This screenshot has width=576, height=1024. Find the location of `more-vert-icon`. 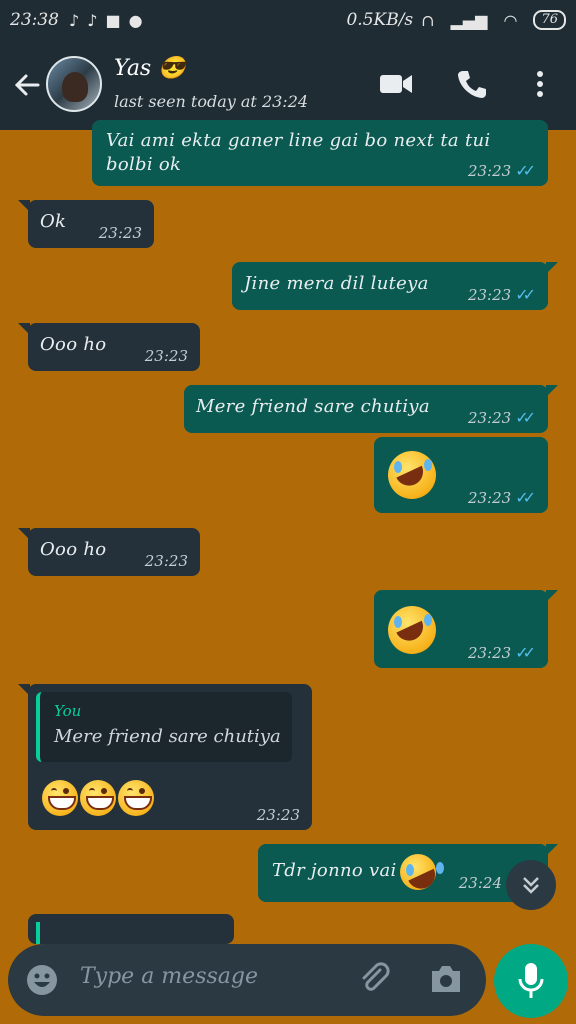

more-vert-icon is located at coordinates (540, 84).